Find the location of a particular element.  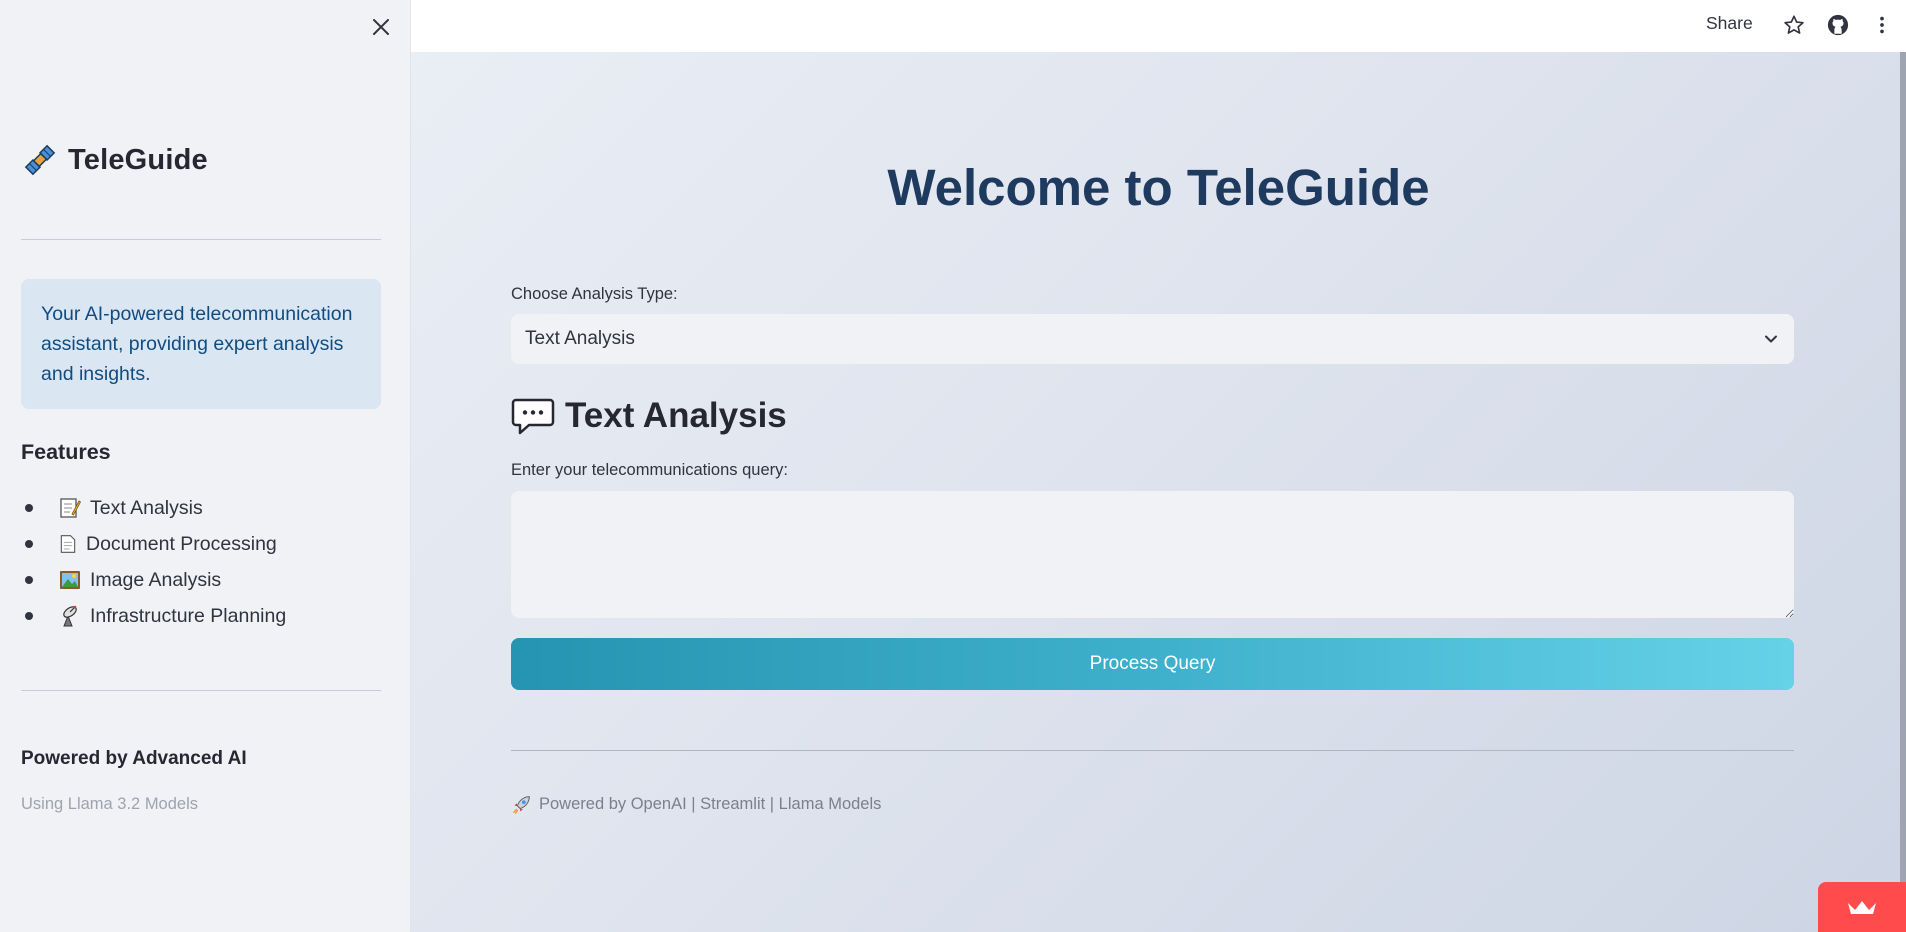

page-icon is located at coordinates (68, 544).